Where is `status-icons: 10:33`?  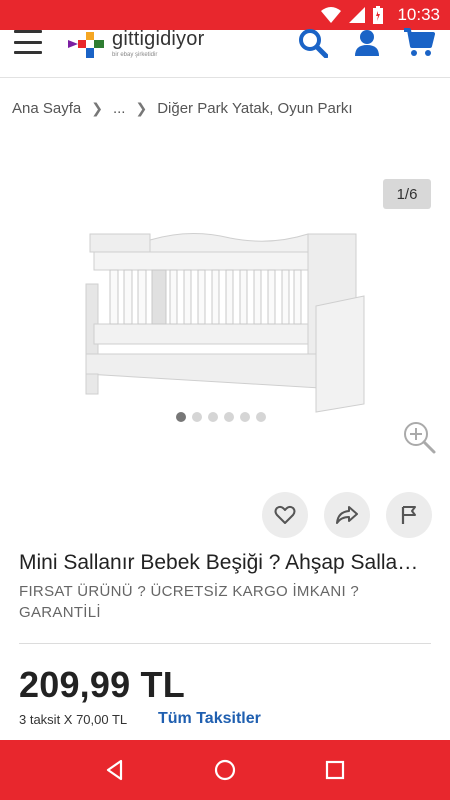
status-icons: 10:33 is located at coordinates (380, 15).